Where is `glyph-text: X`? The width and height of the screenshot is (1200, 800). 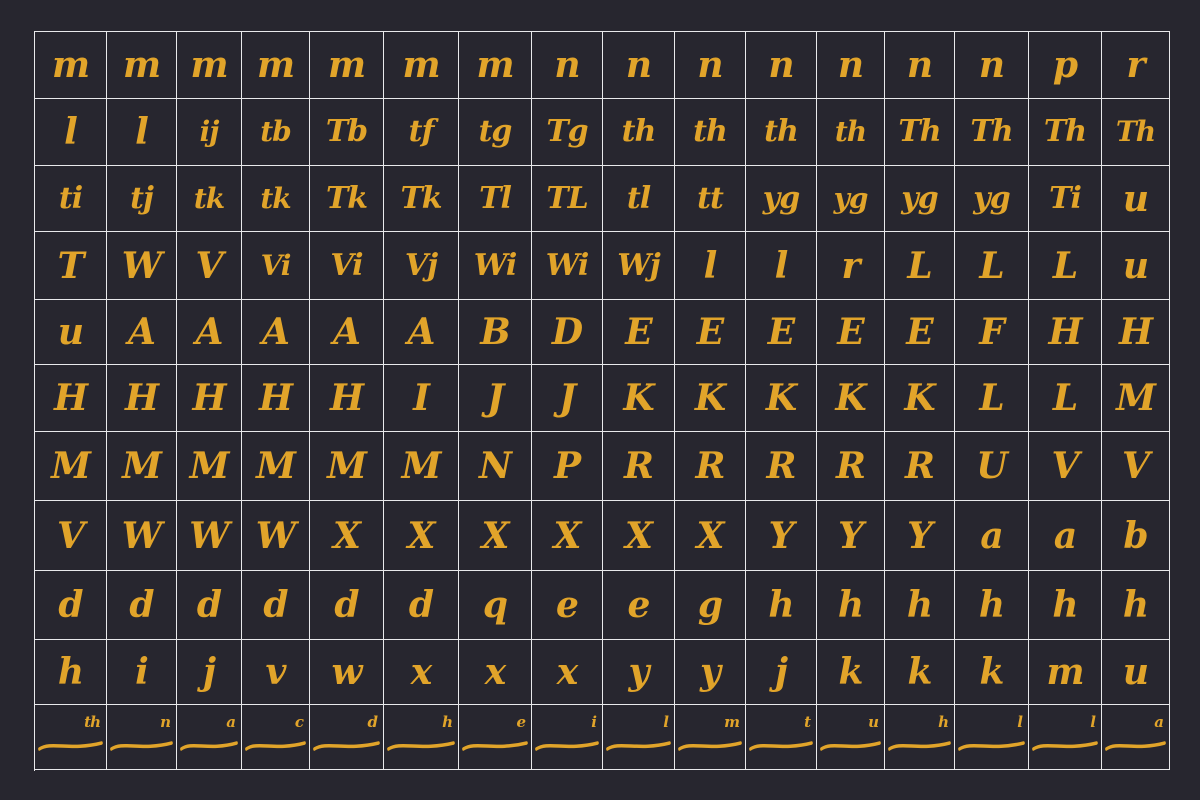
glyph-text: X is located at coordinates (639, 535).